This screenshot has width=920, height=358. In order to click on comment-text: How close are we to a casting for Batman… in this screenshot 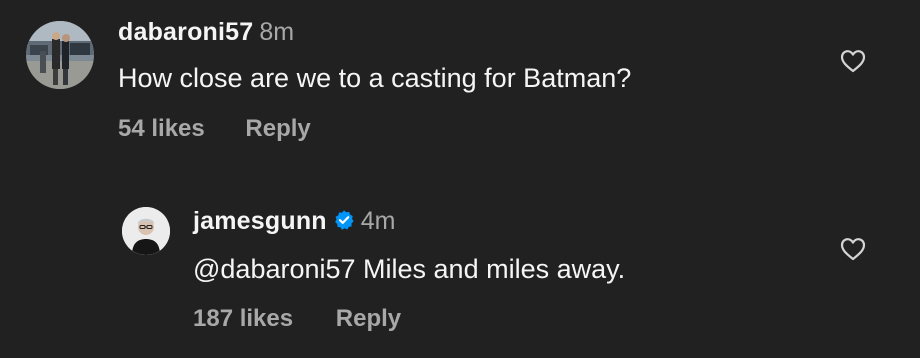, I will do `click(375, 78)`.